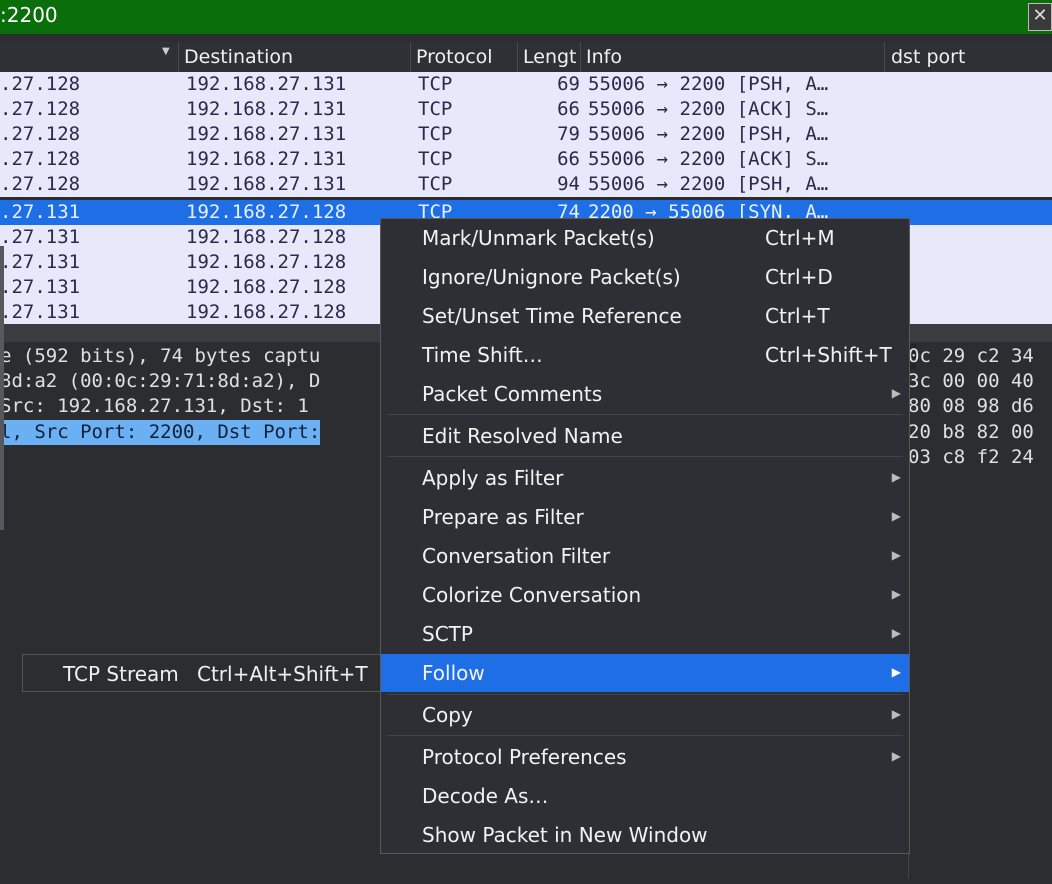 Image resolution: width=1052 pixels, height=884 pixels. Describe the element at coordinates (503, 517) in the screenshot. I see `menu-item-label: Prepare as Filter` at that location.